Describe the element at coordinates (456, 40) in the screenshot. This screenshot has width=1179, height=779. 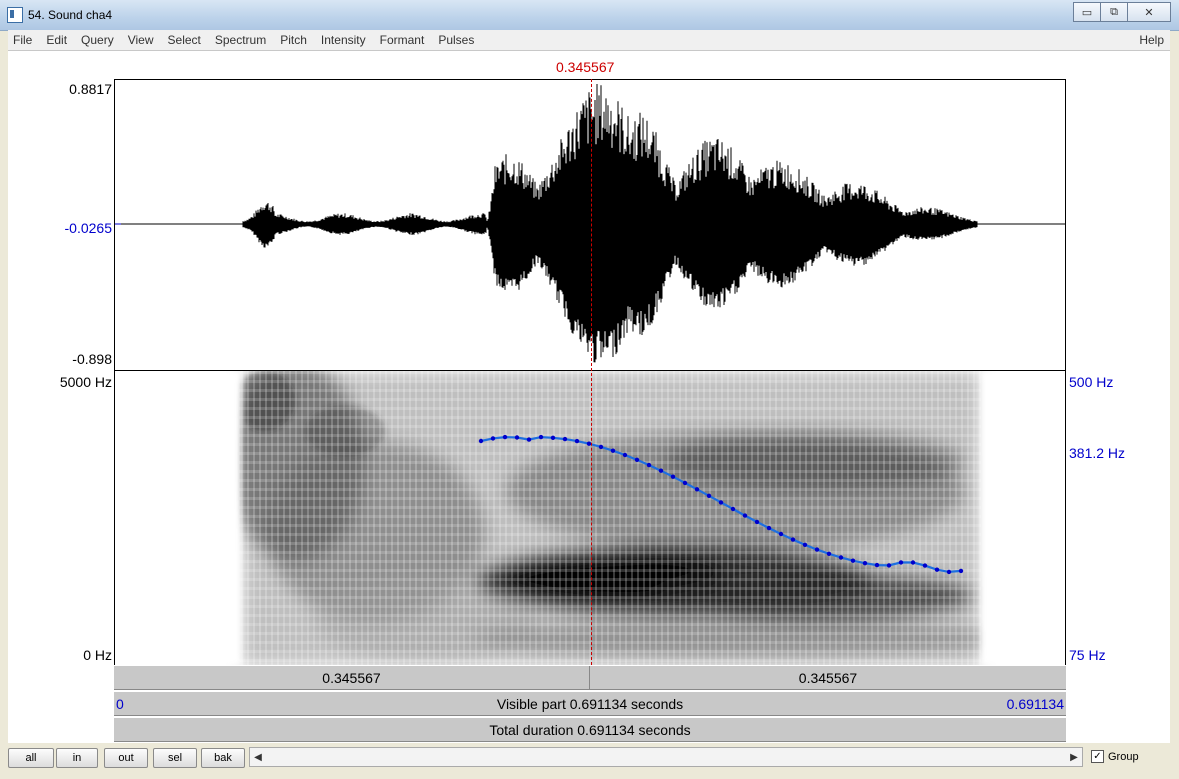
I see `menu-pulses: Pulses` at that location.